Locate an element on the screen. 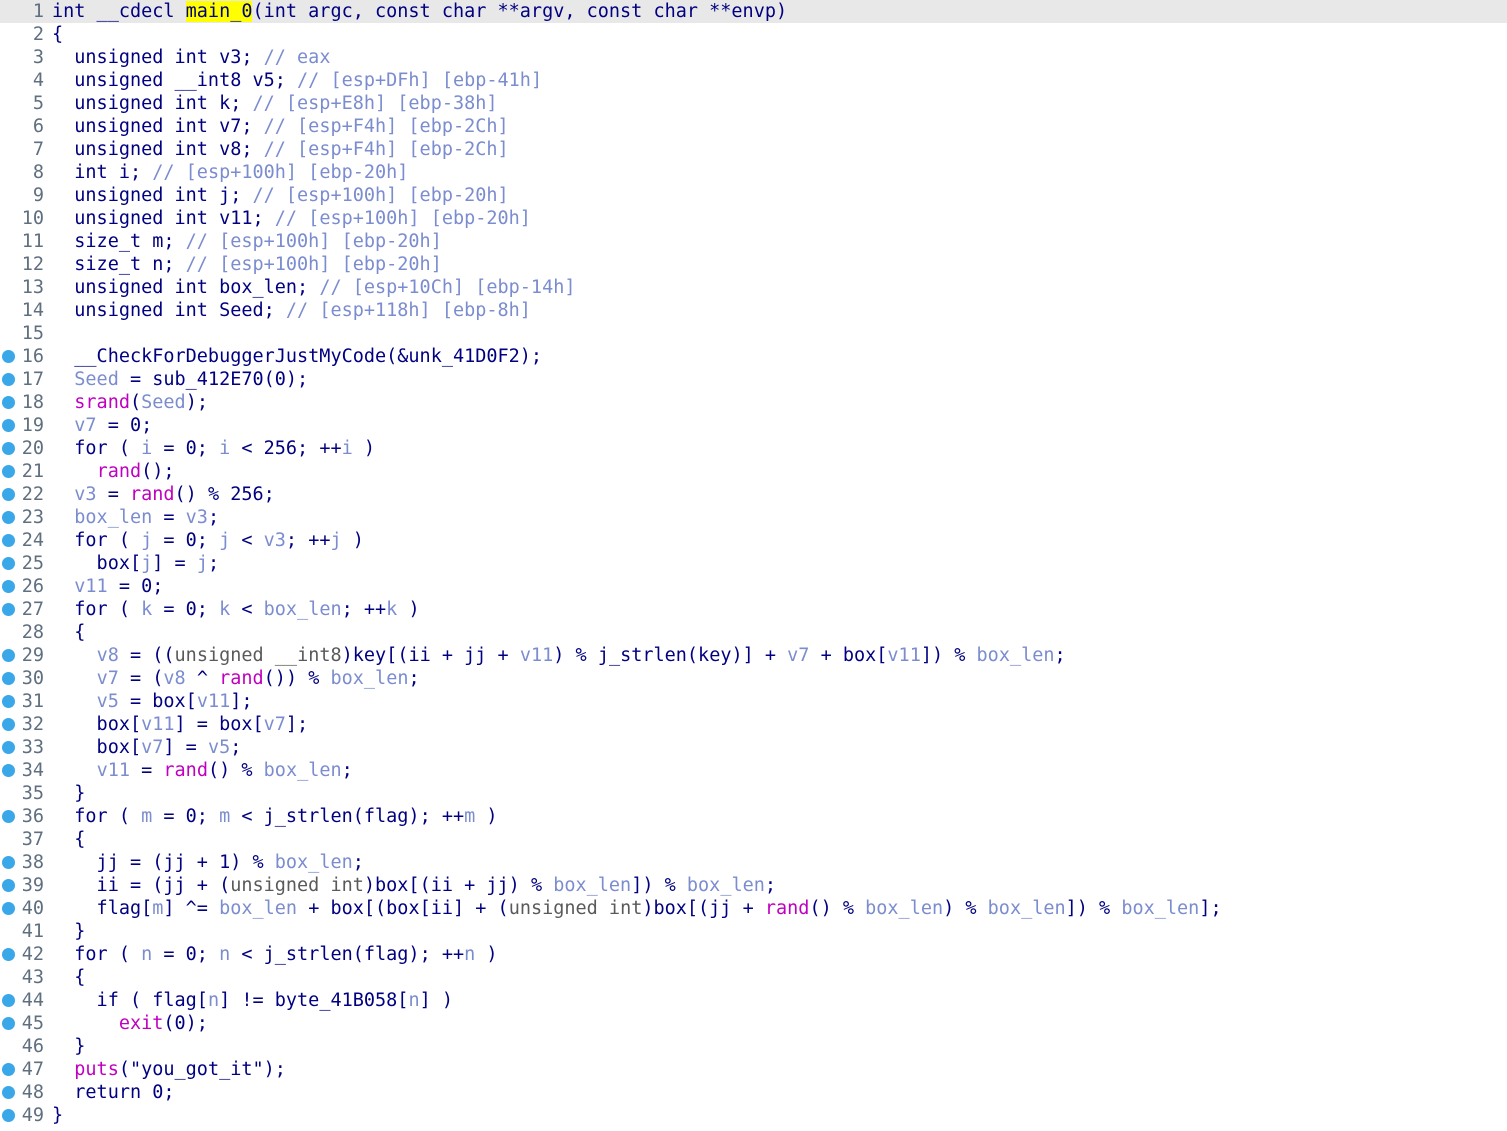 Image resolution: width=1507 pixels, height=1131 pixels. code-text: if ( flag[n] != byte_41B058[n] ) is located at coordinates (252, 1000).